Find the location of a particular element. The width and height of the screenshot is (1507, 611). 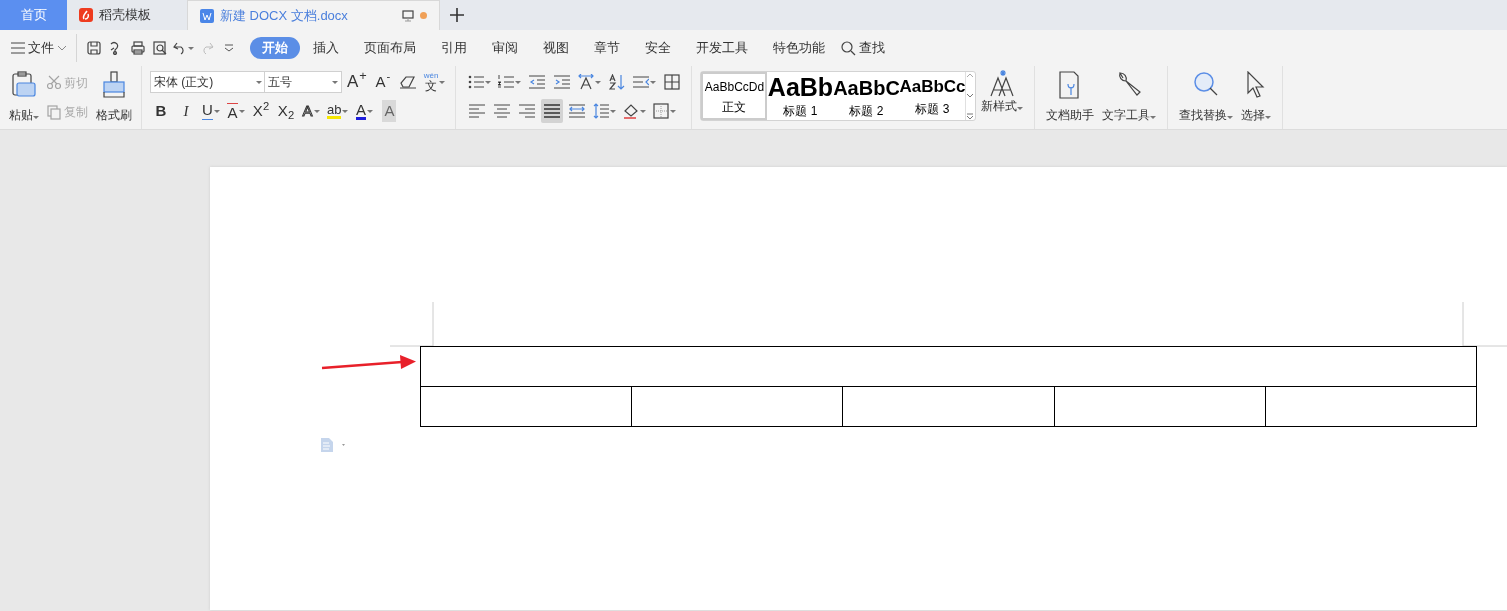

highlight-button: ab is located at coordinates (338, 111).